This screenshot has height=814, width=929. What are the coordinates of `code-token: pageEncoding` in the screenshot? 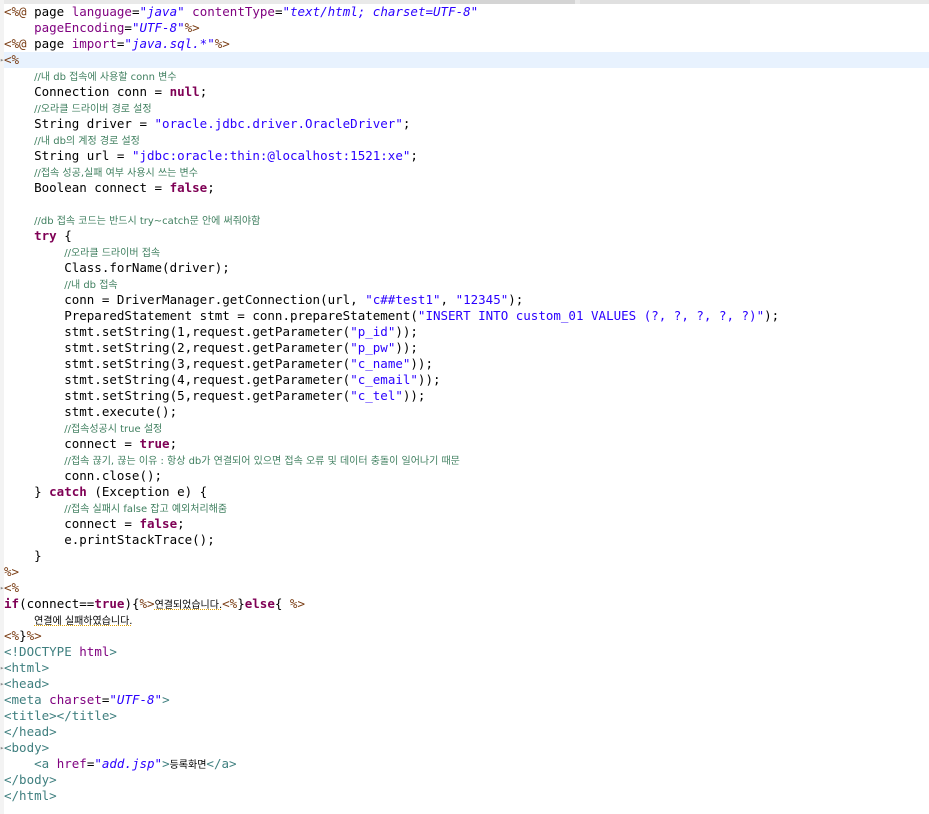 It's located at (79, 27).